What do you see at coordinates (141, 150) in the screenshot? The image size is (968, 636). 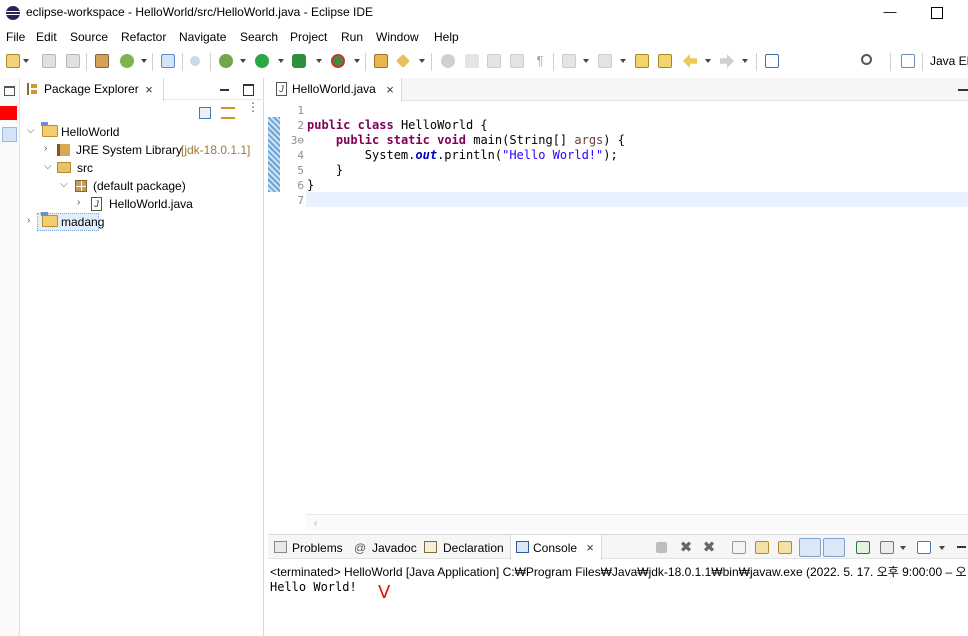 I see `tree-item-jre-library: › JRE System Library [jdk-18.0.1.1]` at bounding box center [141, 150].